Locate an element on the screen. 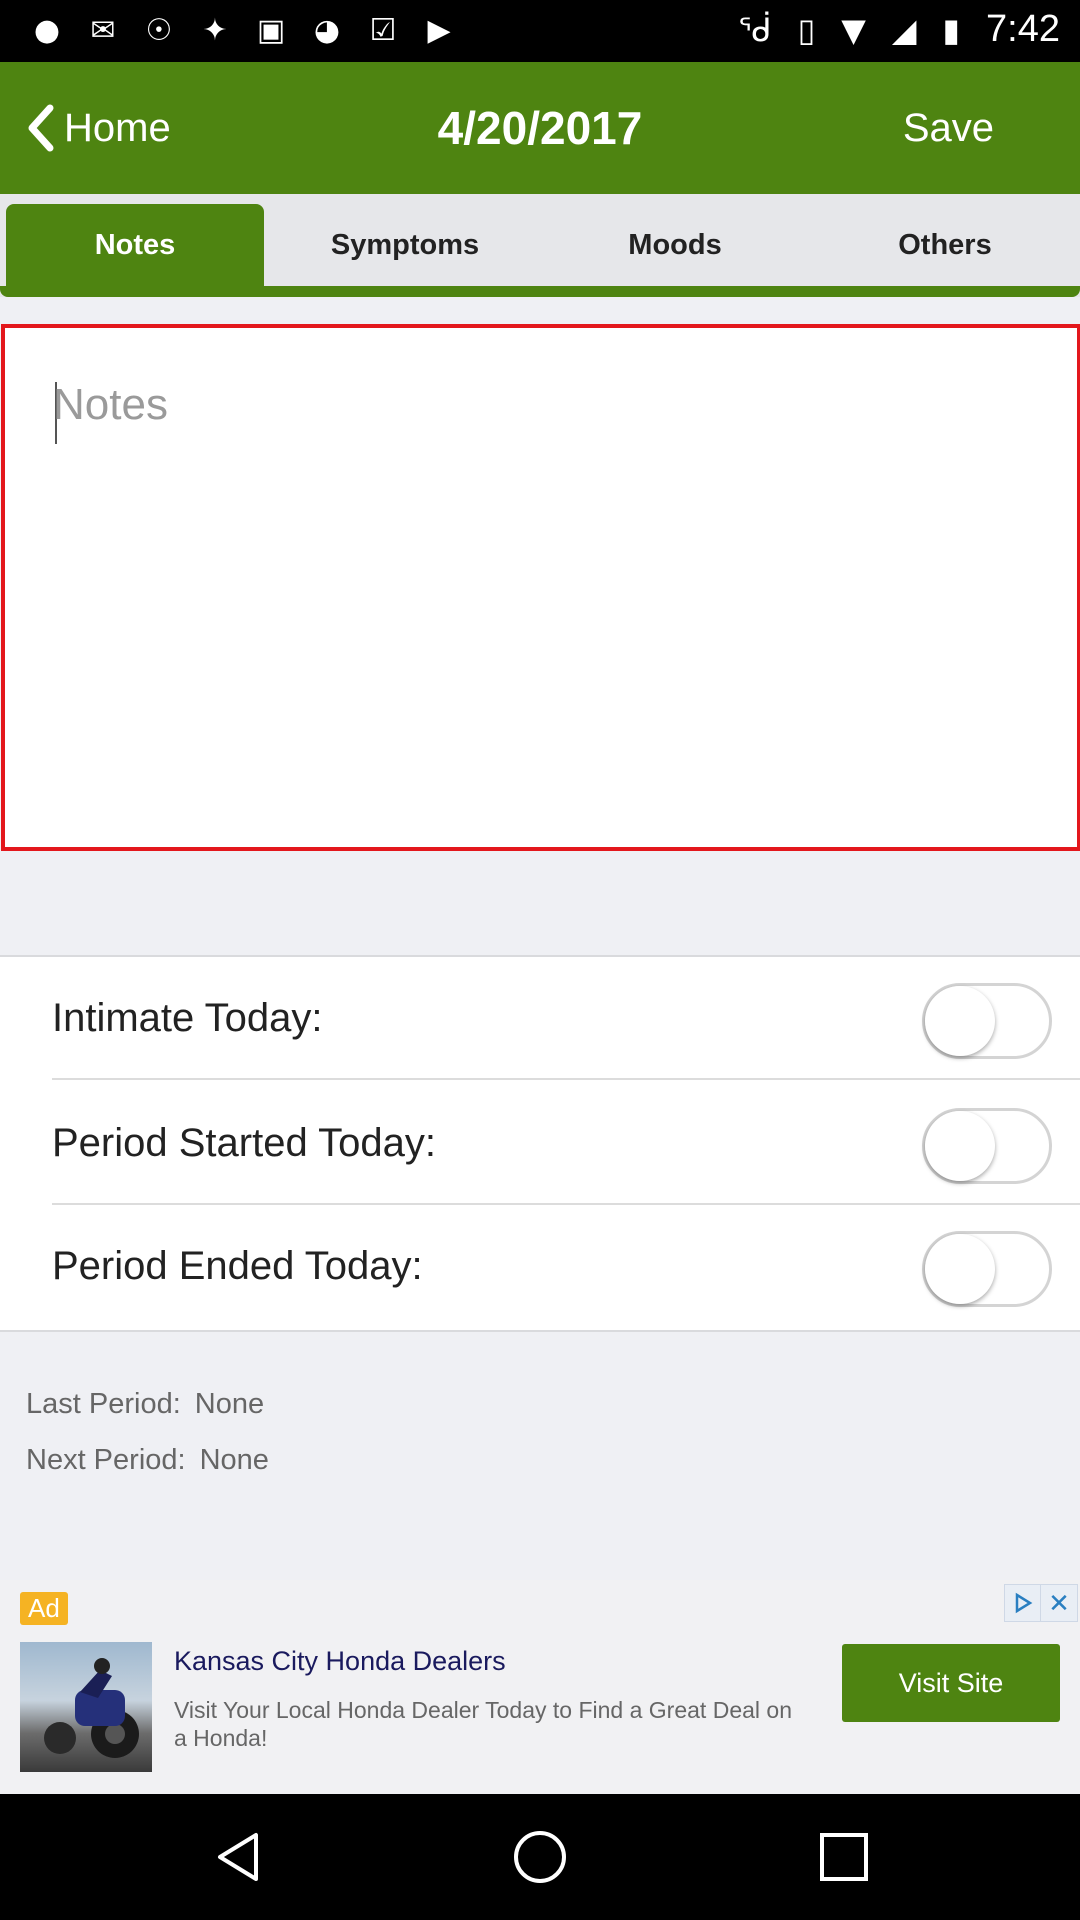  tab-moods: Moods is located at coordinates (675, 245).